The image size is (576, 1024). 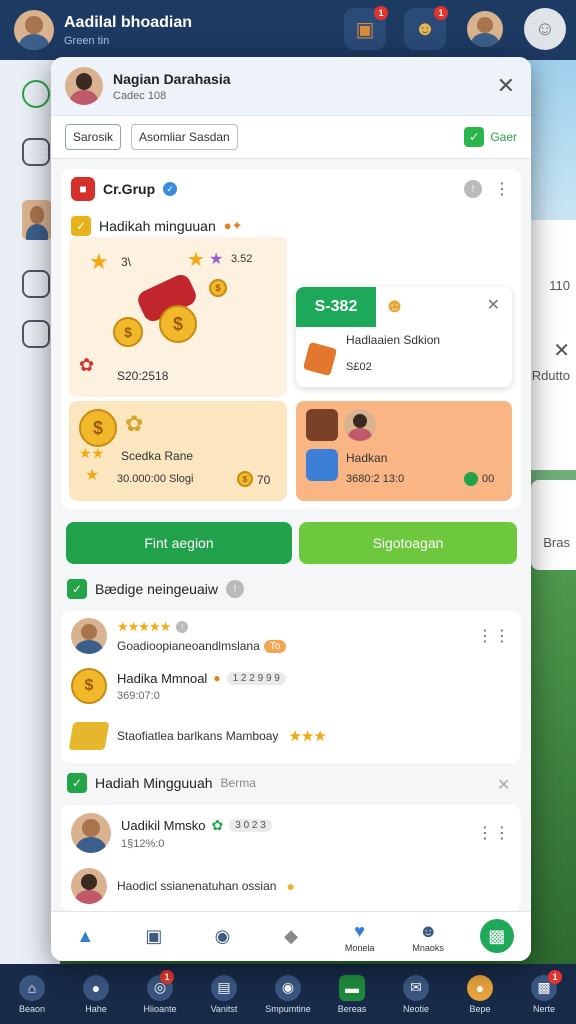 What do you see at coordinates (359, 936) in the screenshot?
I see `tab-4: ♥ Monela` at bounding box center [359, 936].